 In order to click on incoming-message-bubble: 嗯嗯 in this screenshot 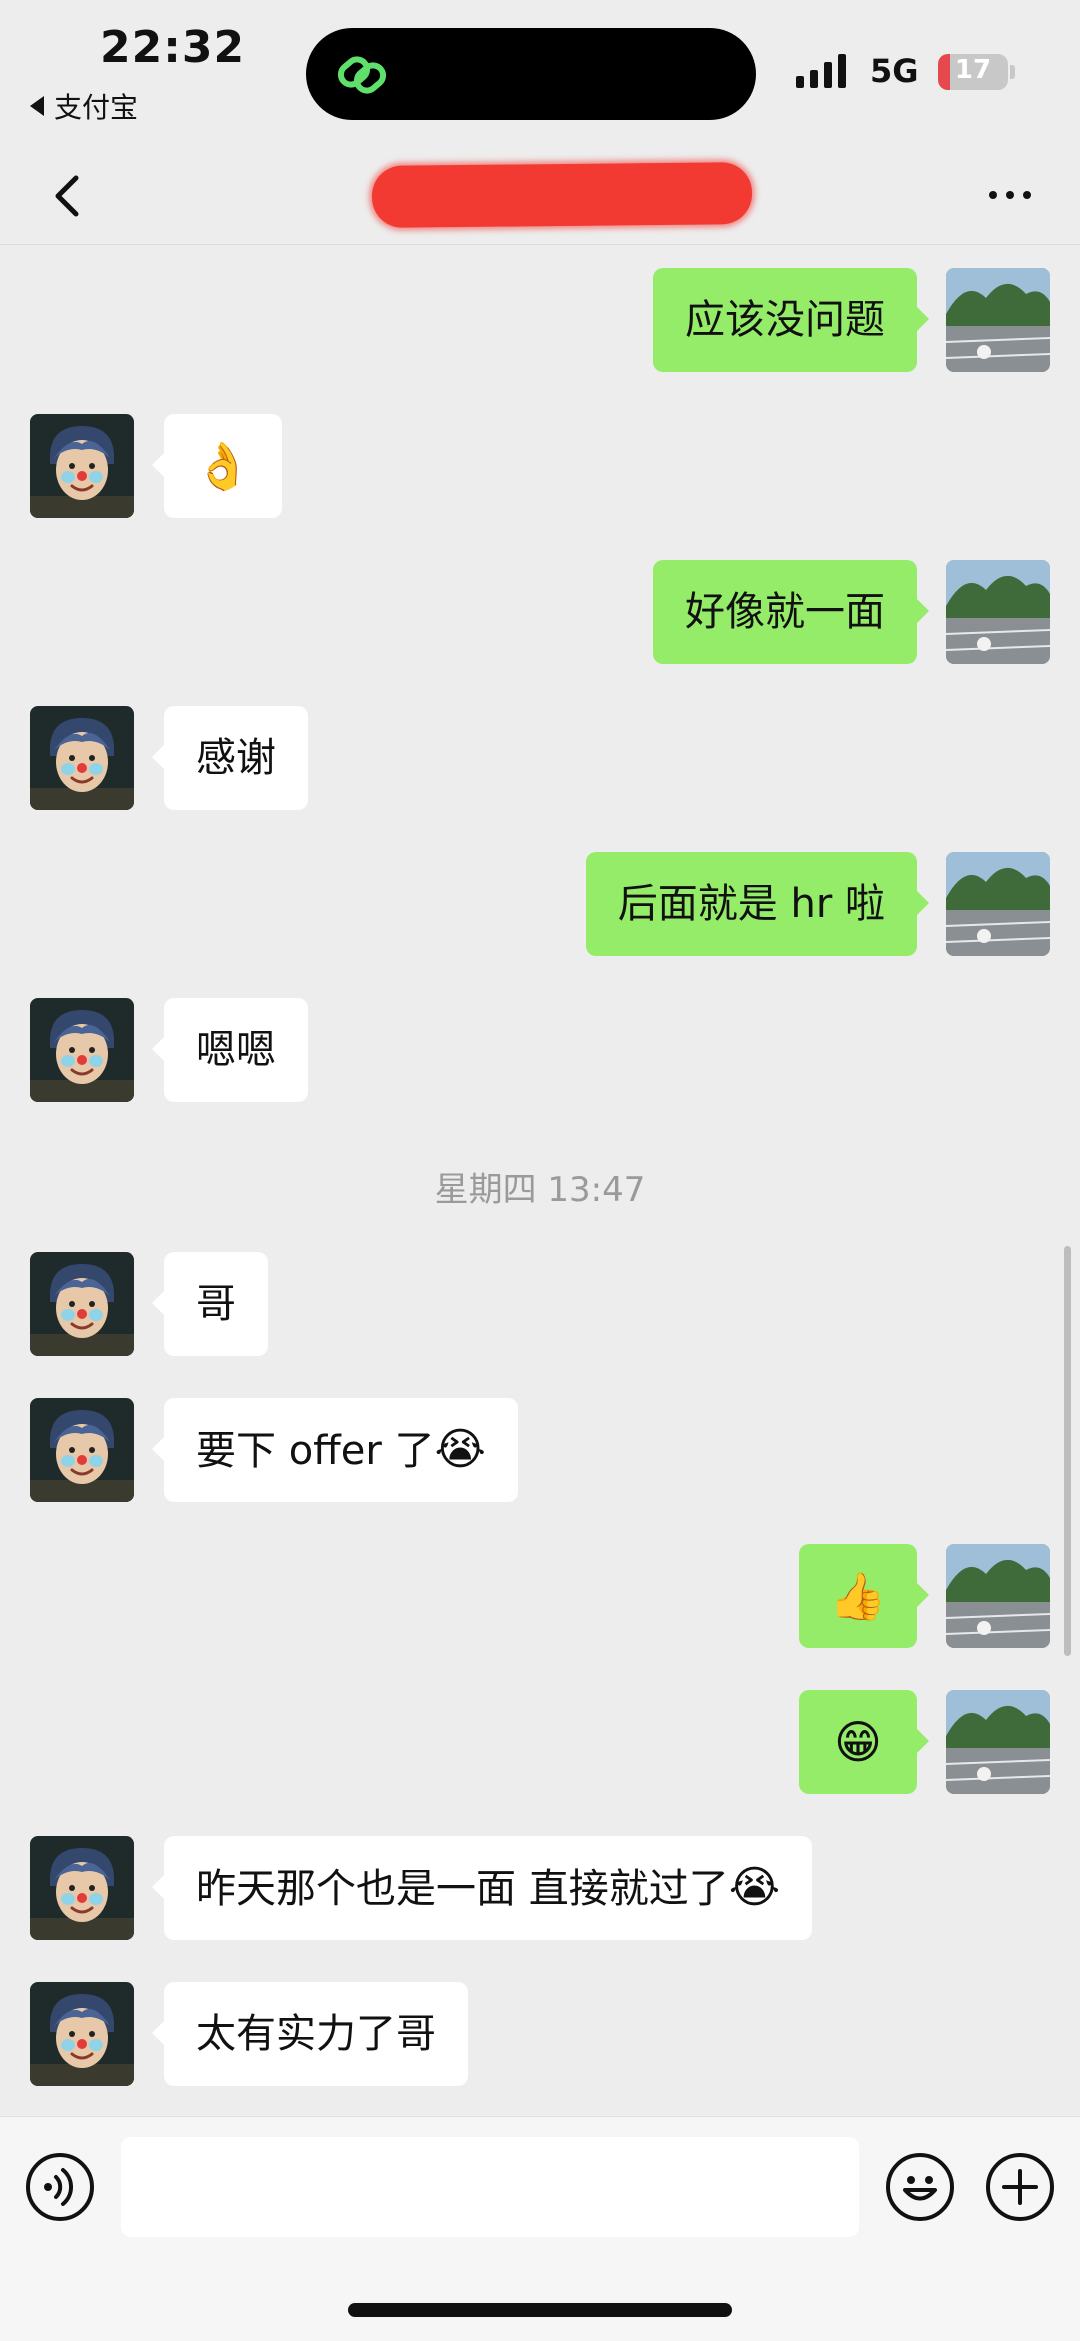, I will do `click(230, 1050)`.